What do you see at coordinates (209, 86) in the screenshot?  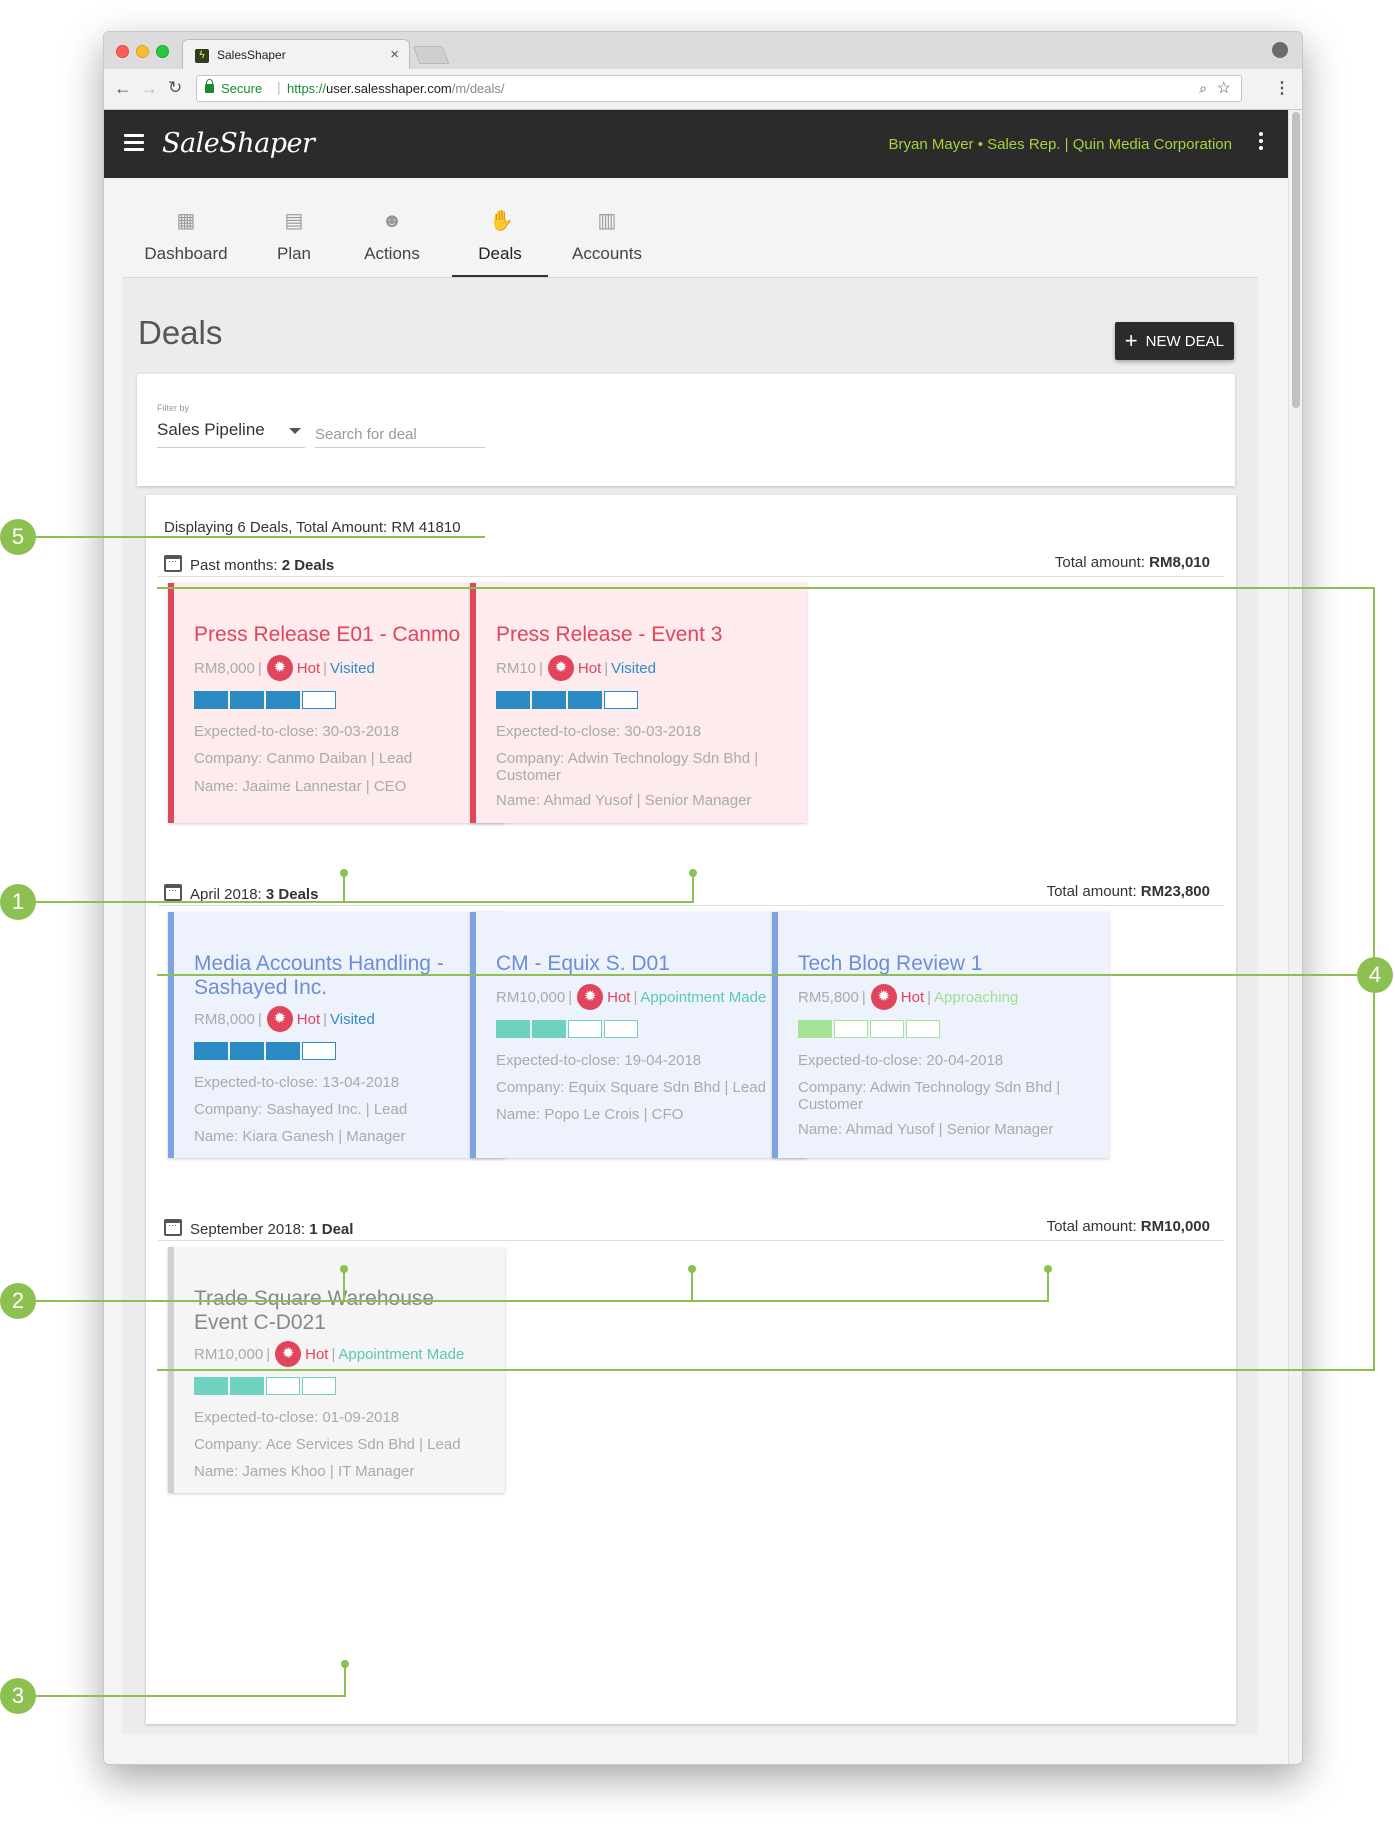 I see `lock-icon` at bounding box center [209, 86].